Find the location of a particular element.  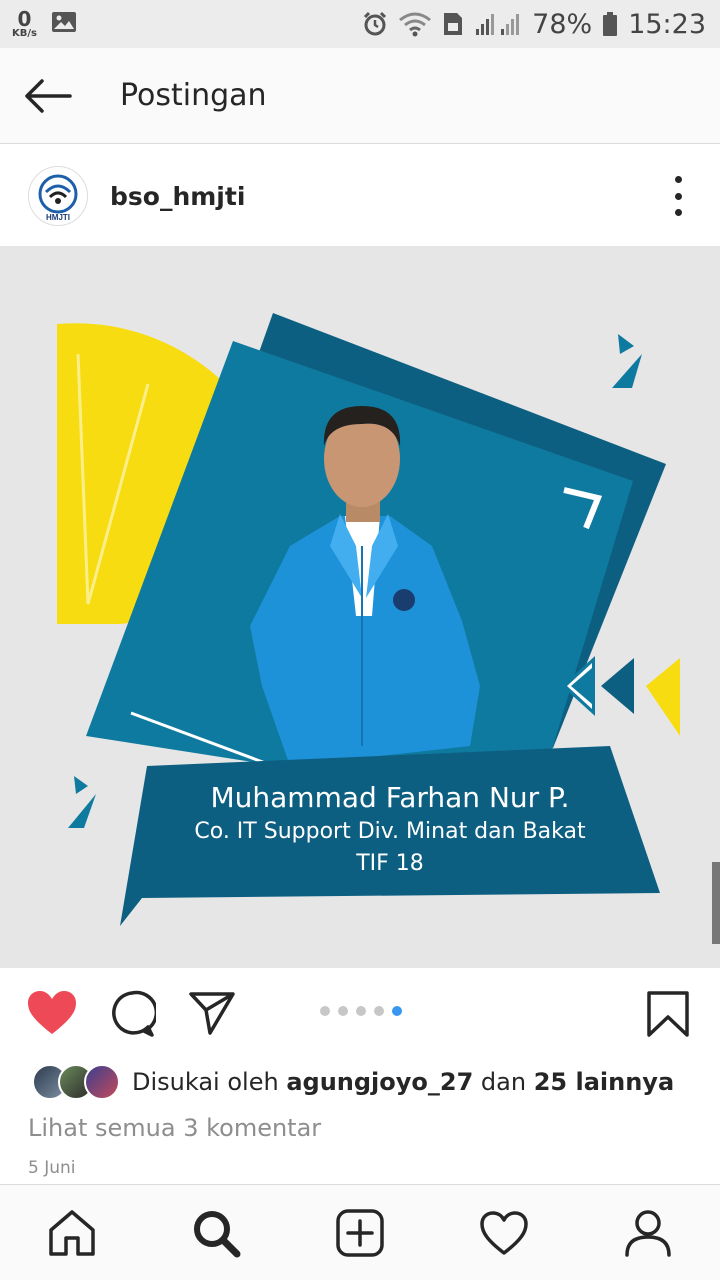

liker-avatar is located at coordinates (102, 1082).